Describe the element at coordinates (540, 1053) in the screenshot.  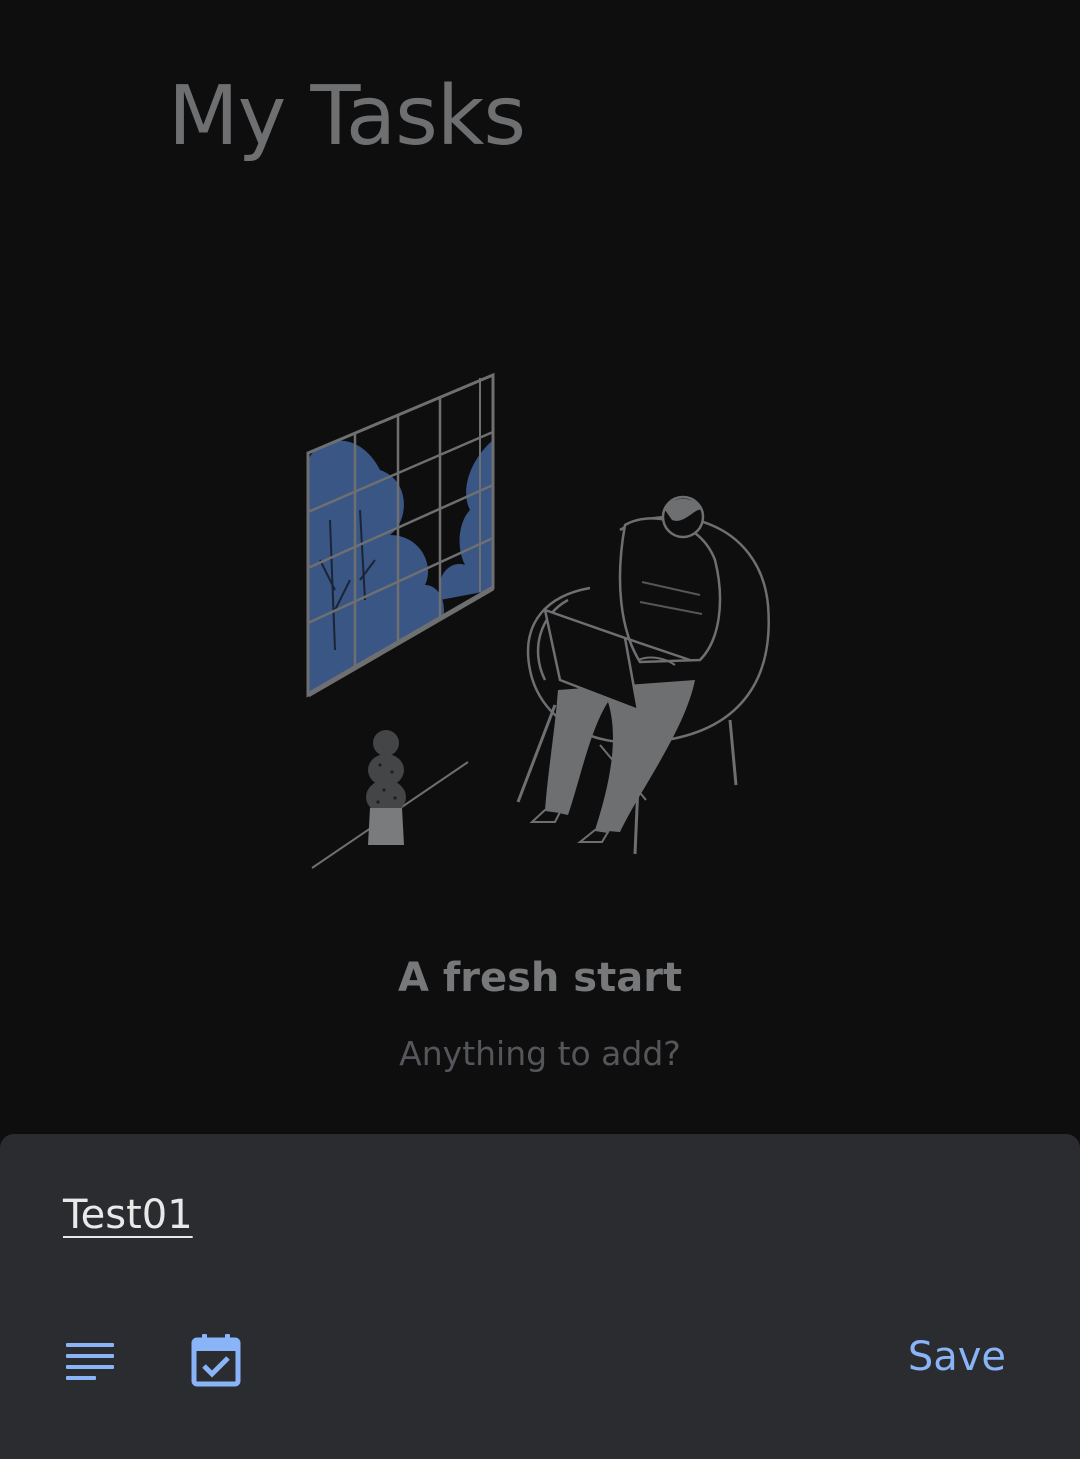
I see `empty-state-subtitle: Anything to add?` at that location.